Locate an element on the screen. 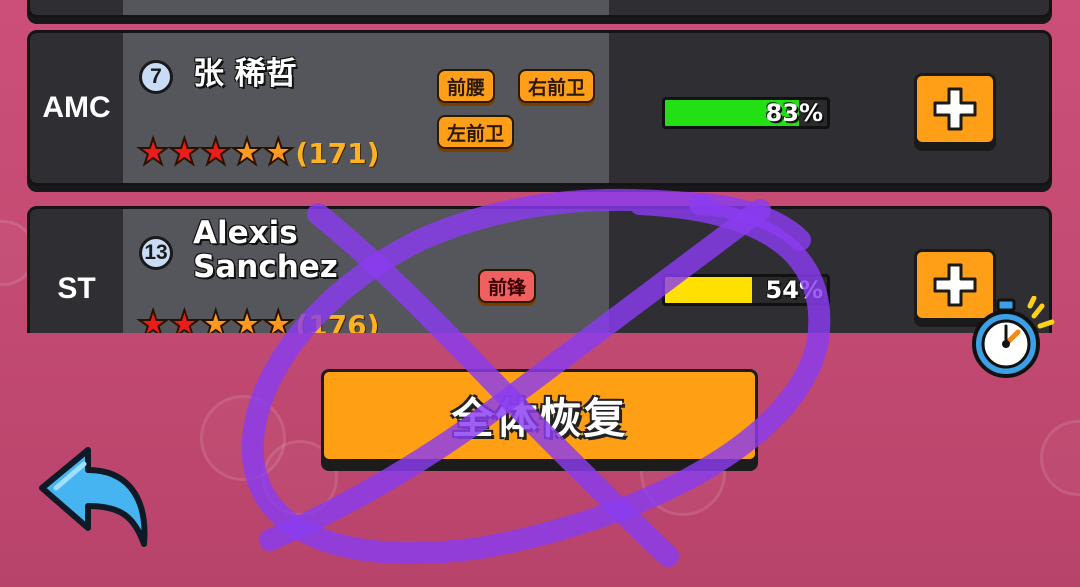  plus-icon is located at coordinates (955, 109).